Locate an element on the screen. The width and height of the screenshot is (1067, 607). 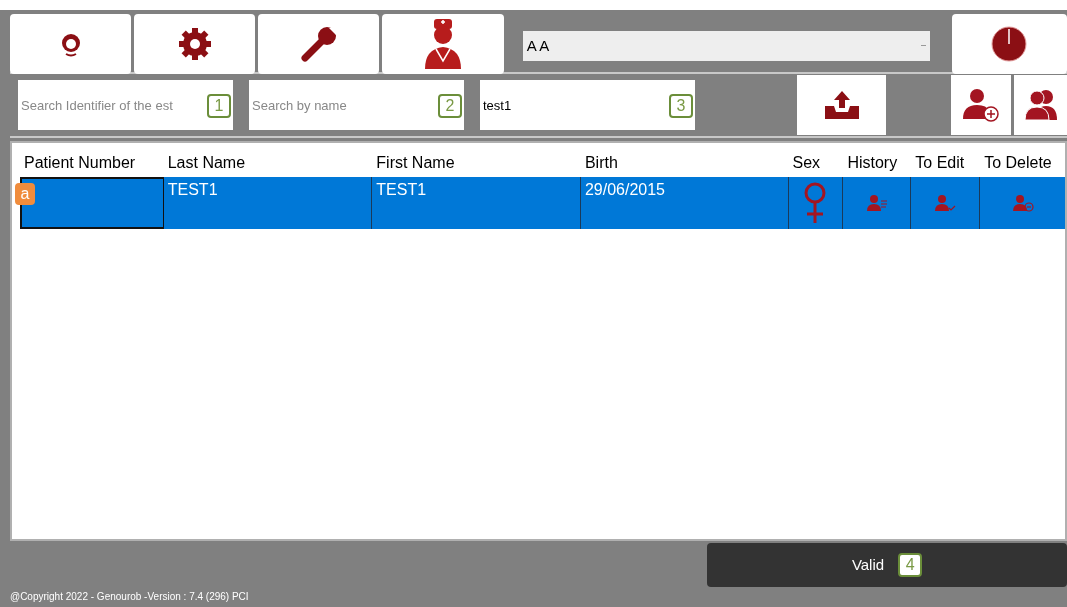
dropdown-value: A A is located at coordinates (538, 45).